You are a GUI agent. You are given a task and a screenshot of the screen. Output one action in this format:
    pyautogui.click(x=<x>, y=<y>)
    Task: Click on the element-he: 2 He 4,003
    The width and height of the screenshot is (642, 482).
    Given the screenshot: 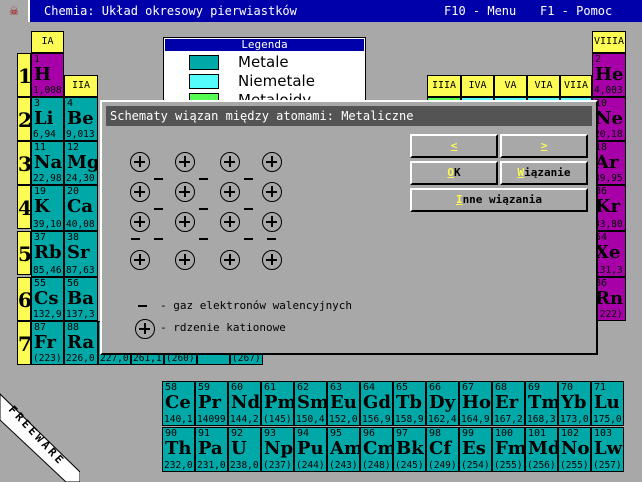 What is the action you would take?
    pyautogui.click(x=609, y=75)
    